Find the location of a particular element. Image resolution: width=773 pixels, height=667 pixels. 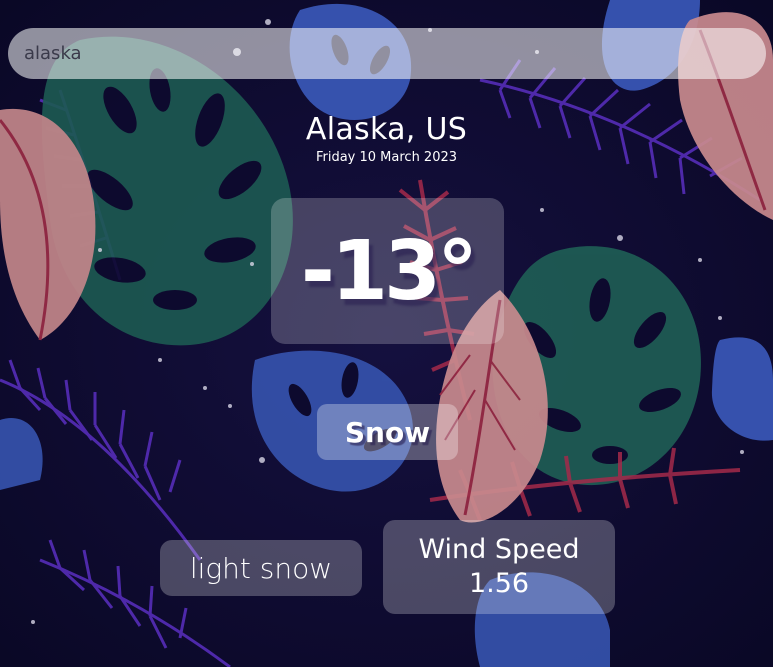

search-bar is located at coordinates (387, 53).